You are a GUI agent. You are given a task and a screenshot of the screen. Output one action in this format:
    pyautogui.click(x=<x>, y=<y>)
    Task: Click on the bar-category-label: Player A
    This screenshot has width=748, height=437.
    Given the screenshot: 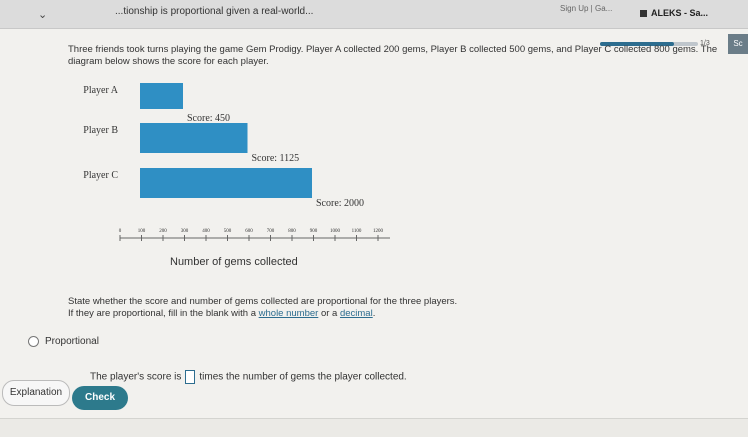 What is the action you would take?
    pyautogui.click(x=100, y=90)
    